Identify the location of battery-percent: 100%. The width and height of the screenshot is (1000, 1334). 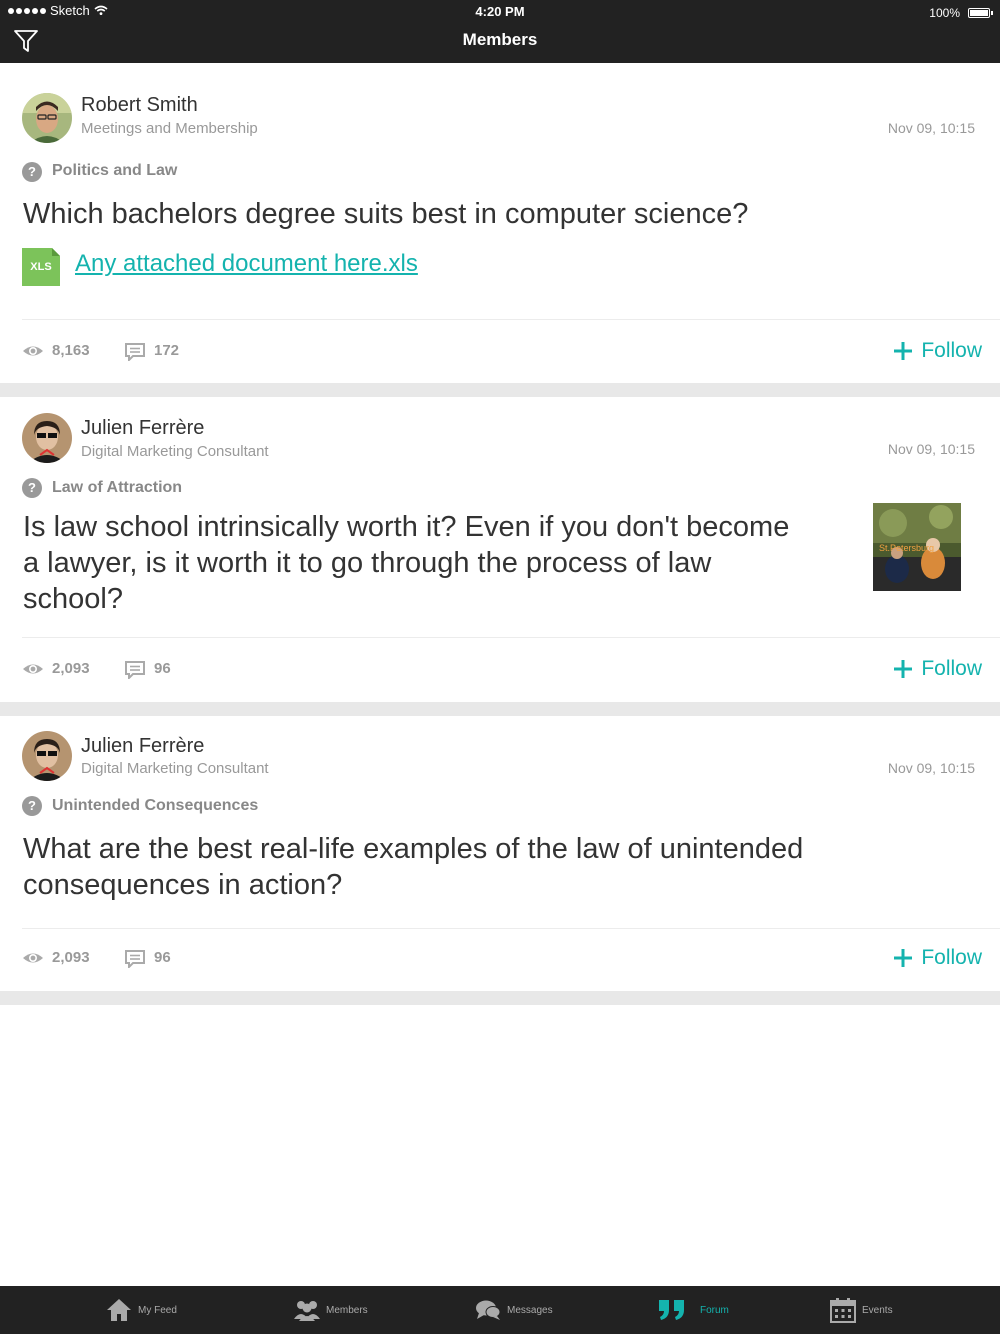
(944, 13).